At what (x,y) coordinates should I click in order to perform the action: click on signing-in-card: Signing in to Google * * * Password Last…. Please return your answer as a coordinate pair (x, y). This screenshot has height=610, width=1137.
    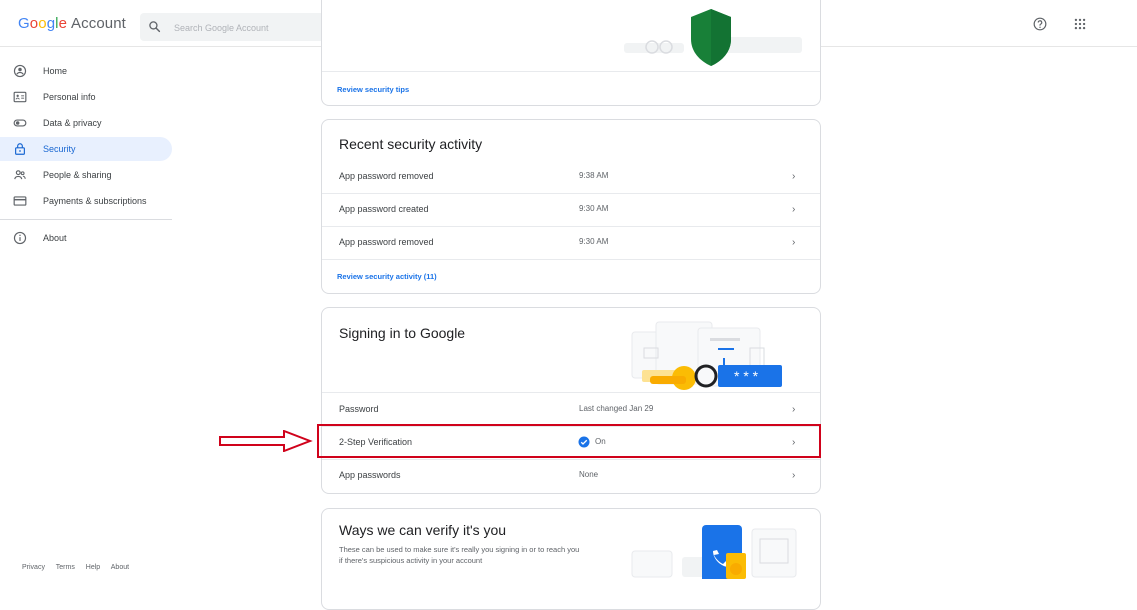
    Looking at the image, I should click on (571, 400).